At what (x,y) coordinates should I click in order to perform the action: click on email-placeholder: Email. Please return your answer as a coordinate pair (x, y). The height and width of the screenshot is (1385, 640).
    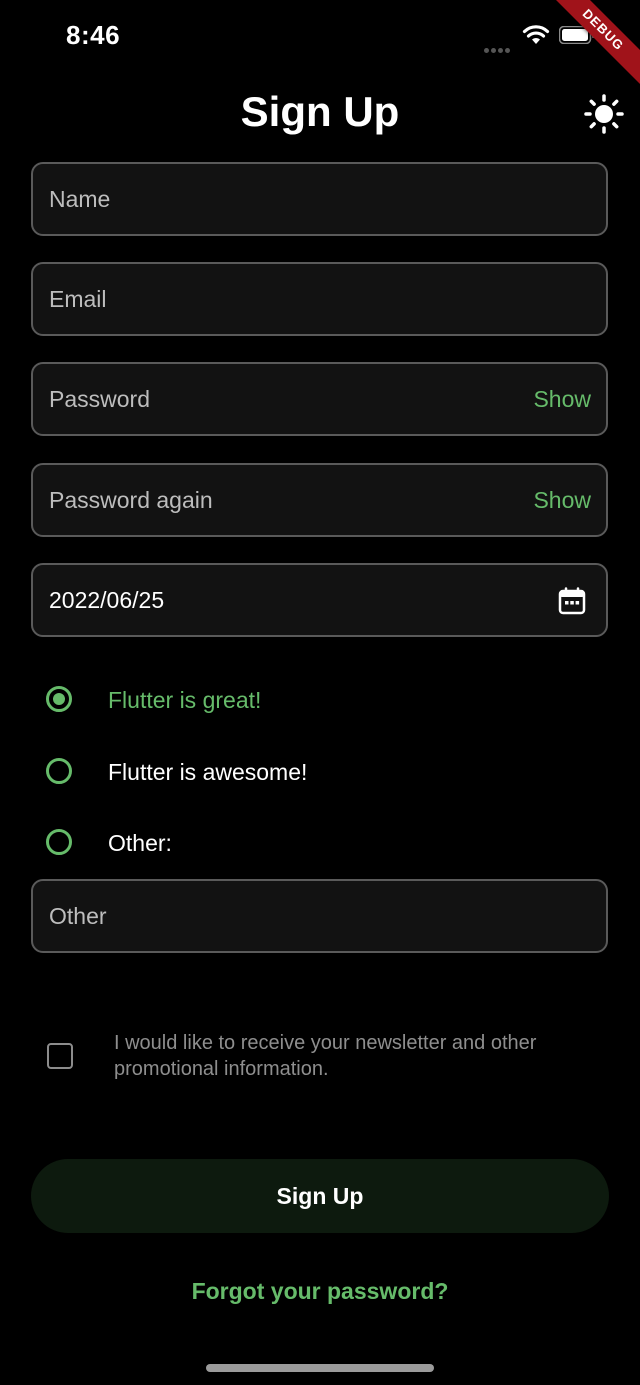
    Looking at the image, I should click on (78, 299).